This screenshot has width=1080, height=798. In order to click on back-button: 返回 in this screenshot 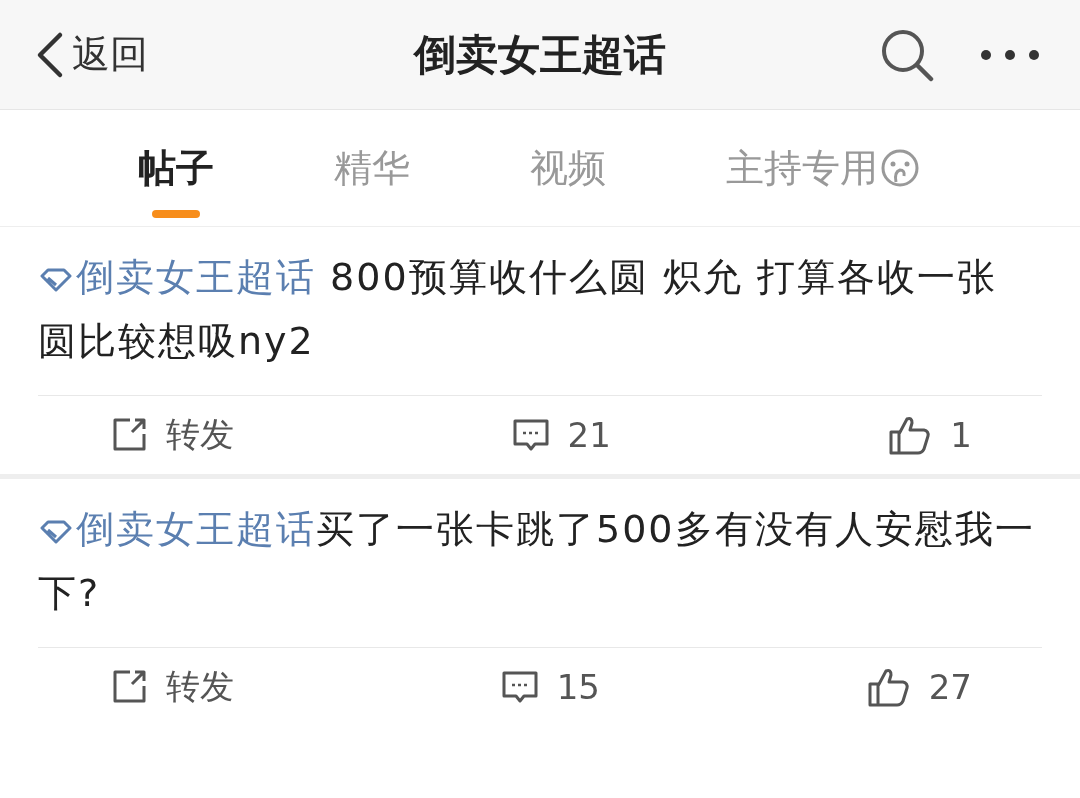, I will do `click(91, 54)`.